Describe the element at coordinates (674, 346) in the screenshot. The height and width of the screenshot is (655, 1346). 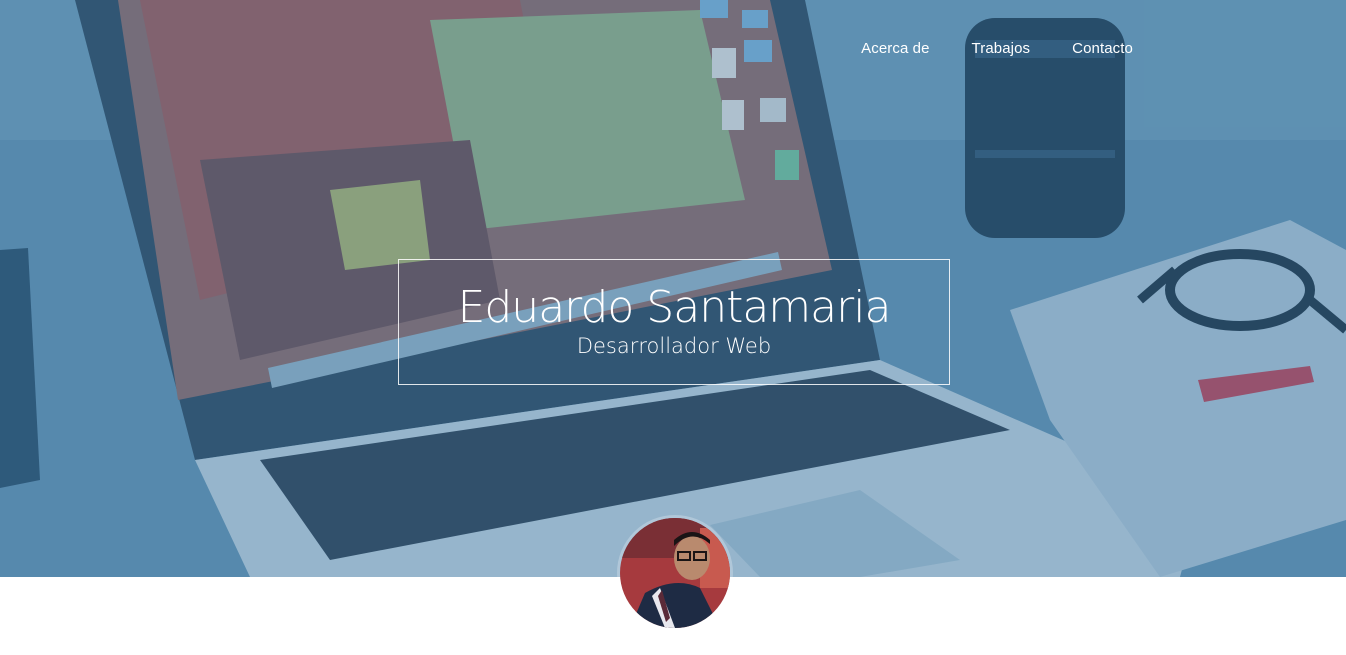
I see `hero-role: Desarrollador Web` at that location.